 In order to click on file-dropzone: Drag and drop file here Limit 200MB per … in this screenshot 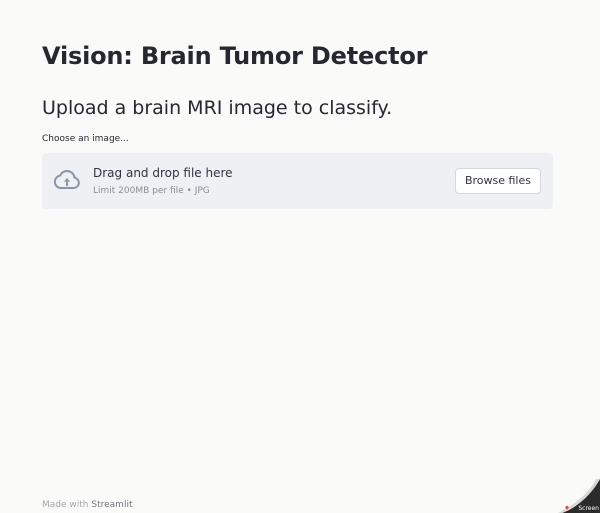, I will do `click(297, 181)`.